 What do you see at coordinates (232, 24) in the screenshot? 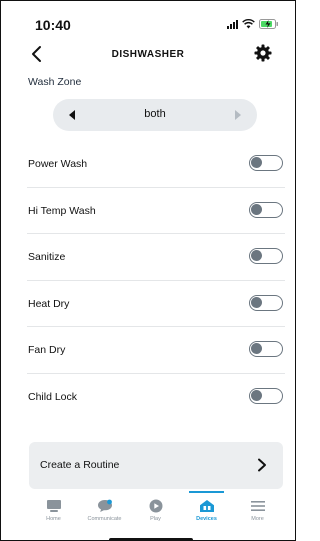
I see `cellular-signal-icon` at bounding box center [232, 24].